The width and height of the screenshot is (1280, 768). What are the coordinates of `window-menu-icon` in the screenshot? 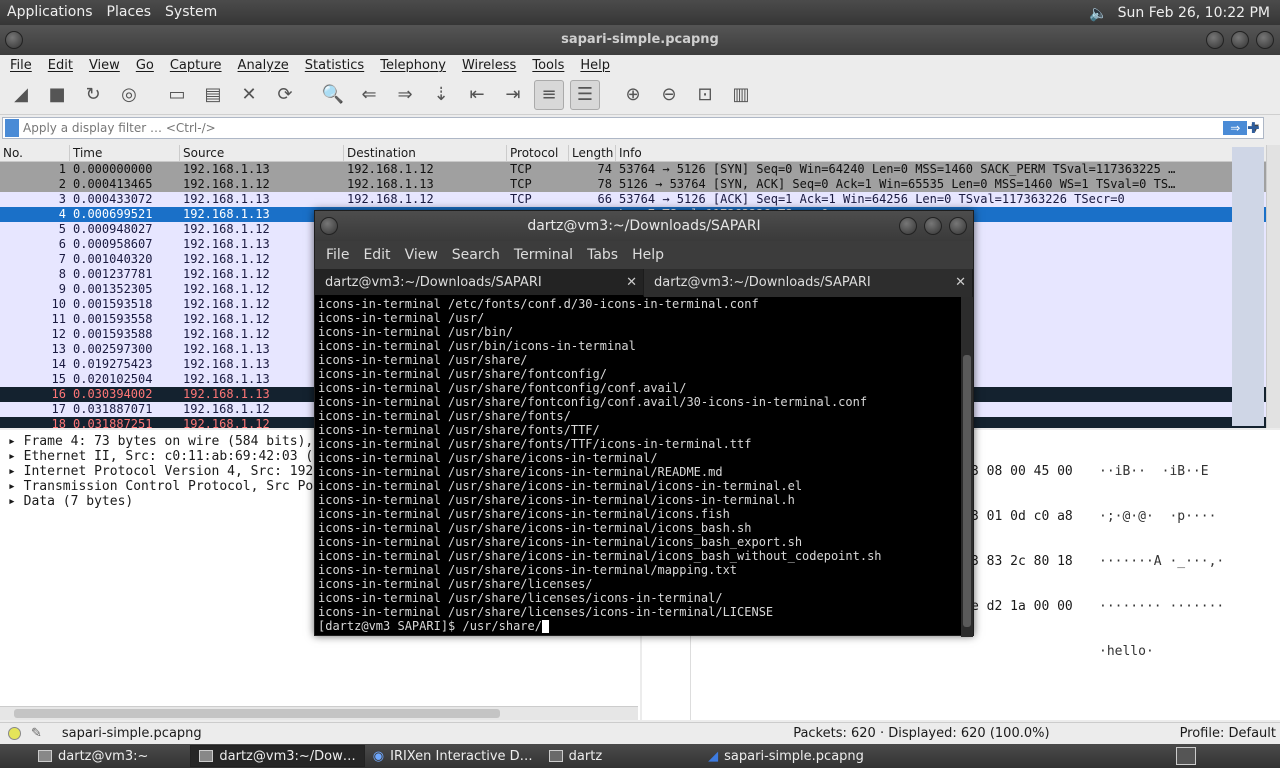 It's located at (14, 40).